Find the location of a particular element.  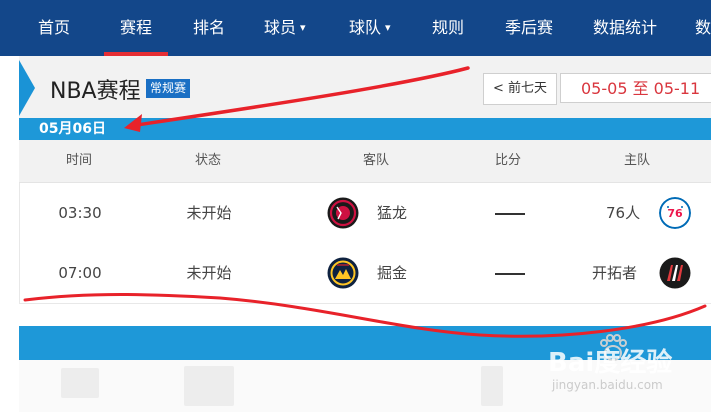

game-time: 03:30 is located at coordinates (80, 213).